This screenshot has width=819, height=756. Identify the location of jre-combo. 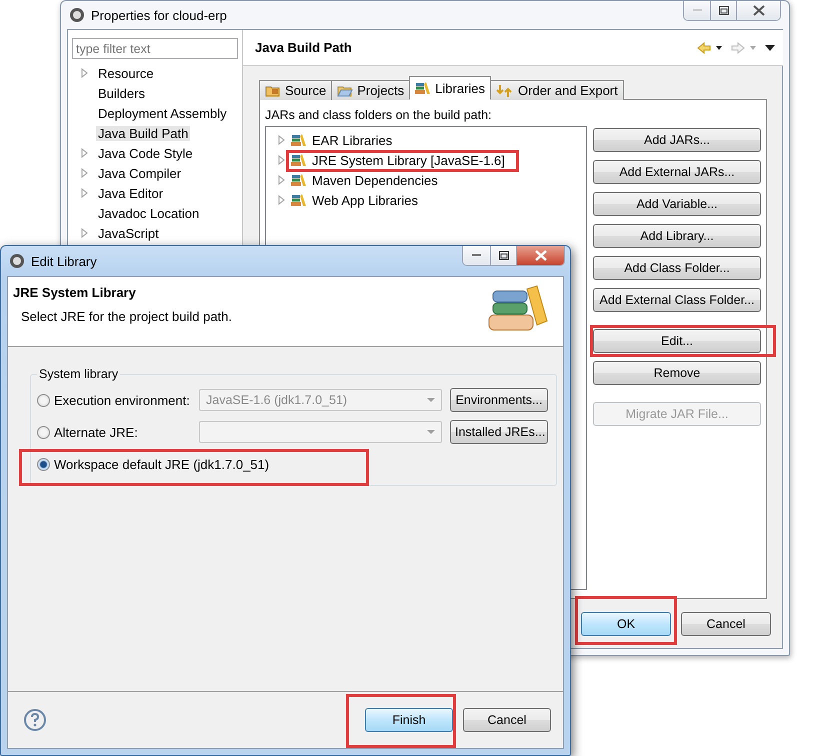
(320, 432).